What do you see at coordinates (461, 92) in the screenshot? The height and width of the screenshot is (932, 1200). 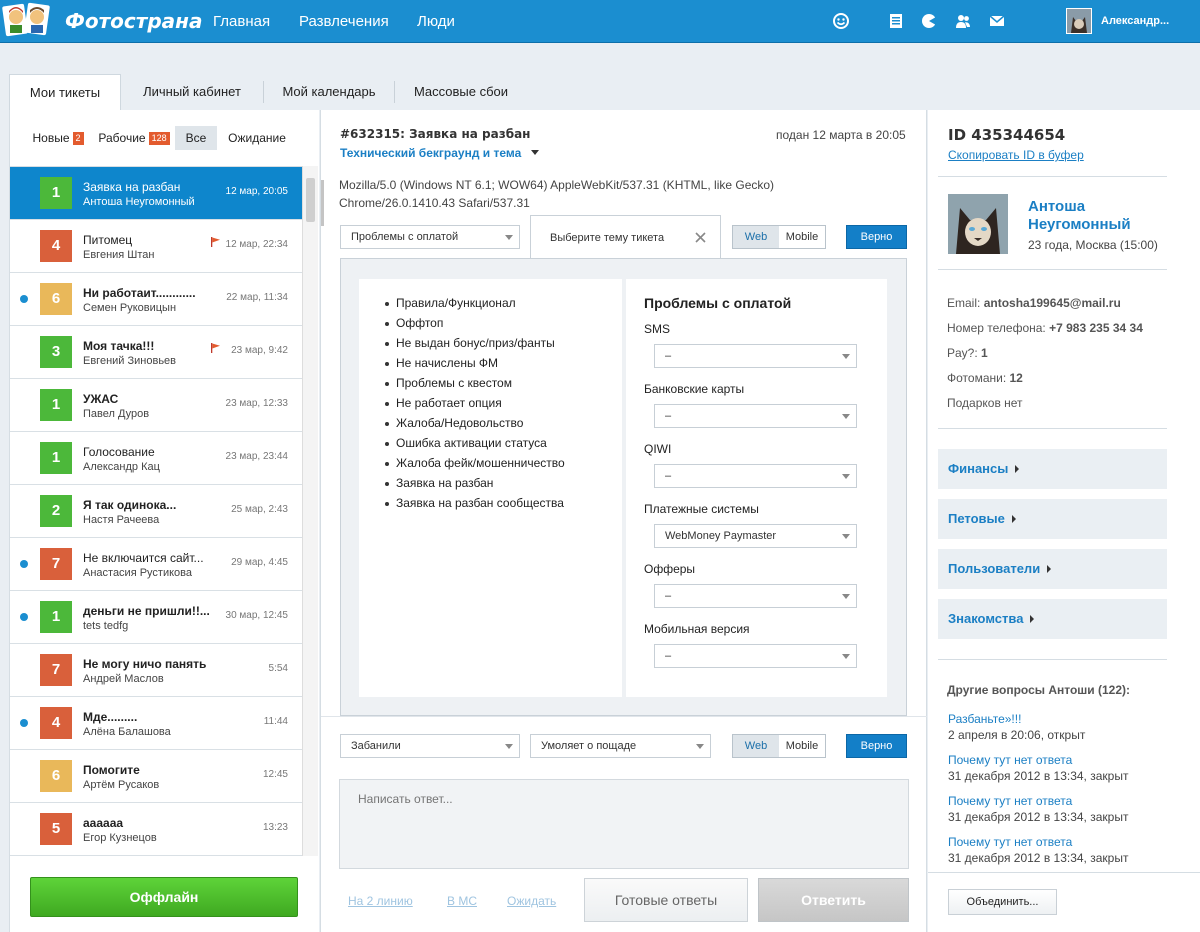 I see `tab-mass-failures: Массовые сбои` at bounding box center [461, 92].